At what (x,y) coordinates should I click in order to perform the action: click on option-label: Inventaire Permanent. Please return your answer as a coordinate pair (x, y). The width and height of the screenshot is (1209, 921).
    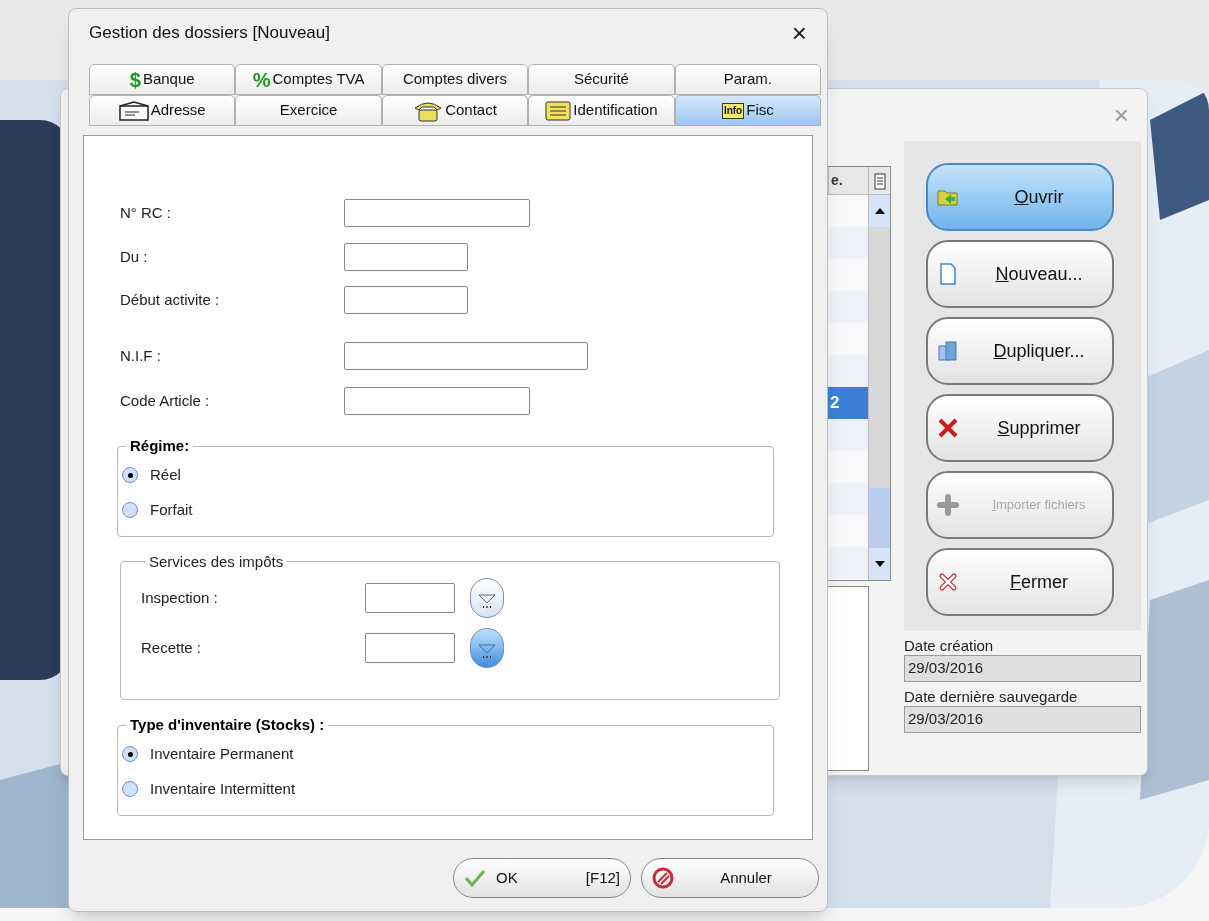
    Looking at the image, I should click on (222, 753).